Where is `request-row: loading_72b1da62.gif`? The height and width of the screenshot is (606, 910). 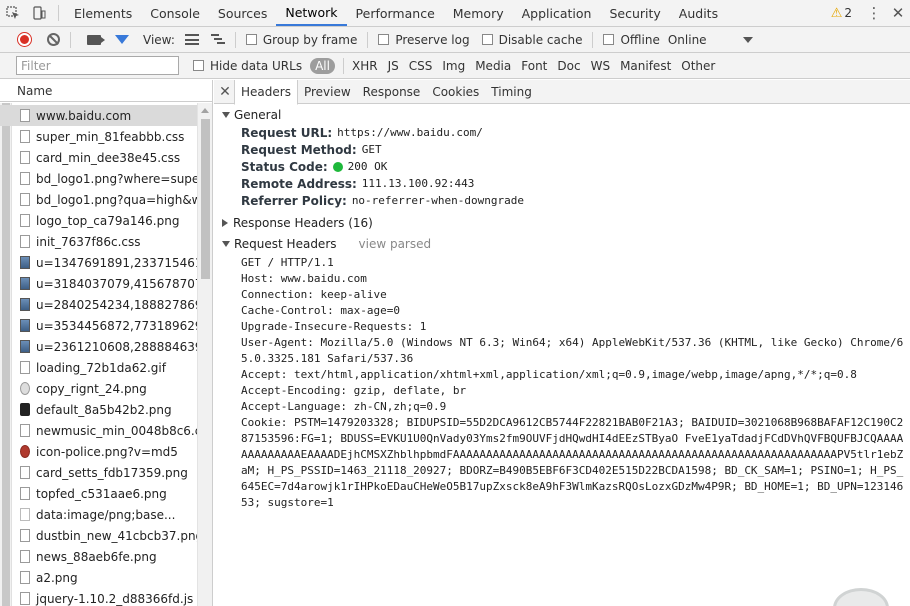
request-row: loading_72b1da62.gif is located at coordinates (98, 367).